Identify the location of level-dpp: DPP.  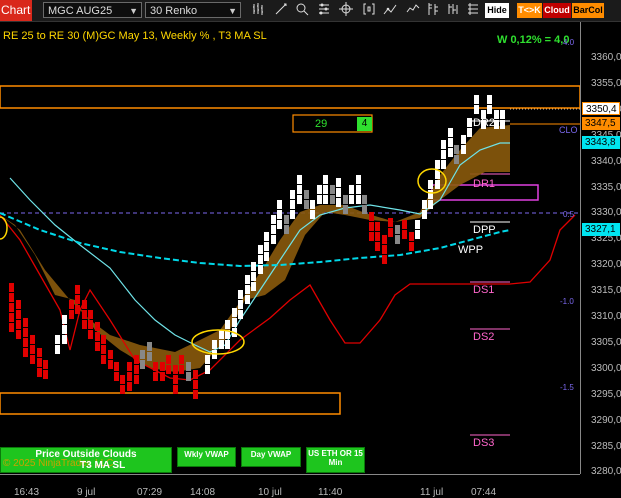
(484, 230).